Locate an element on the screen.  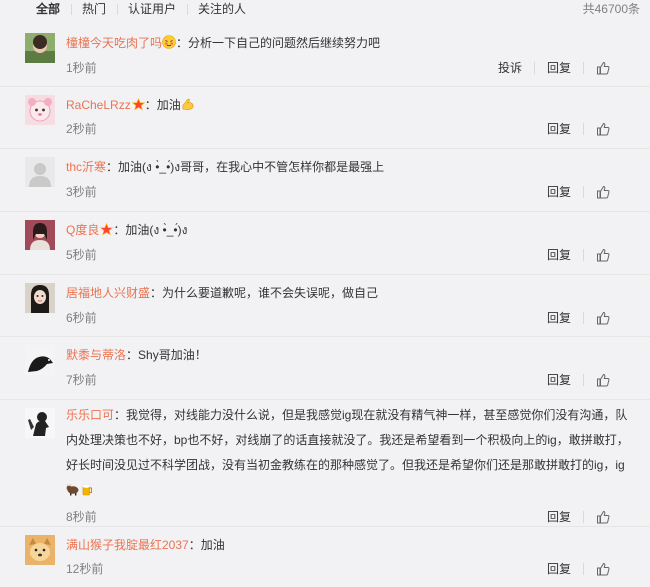
comment-item: 居福地人兴财盛：为什么要道歉呢，谁不会失误呢，做自己 6秒前 回复 is located at coordinates (325, 306).